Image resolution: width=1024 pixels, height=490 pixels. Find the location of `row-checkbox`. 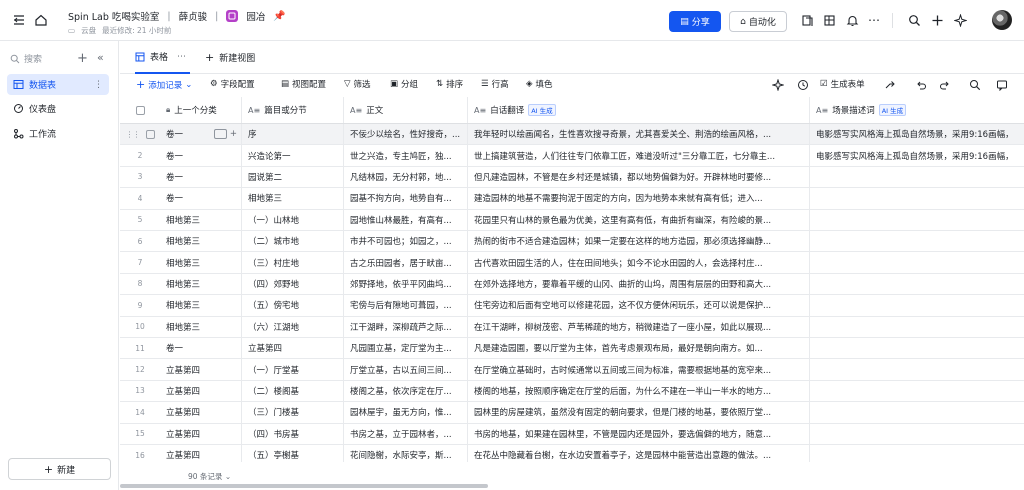

row-checkbox is located at coordinates (150, 134).